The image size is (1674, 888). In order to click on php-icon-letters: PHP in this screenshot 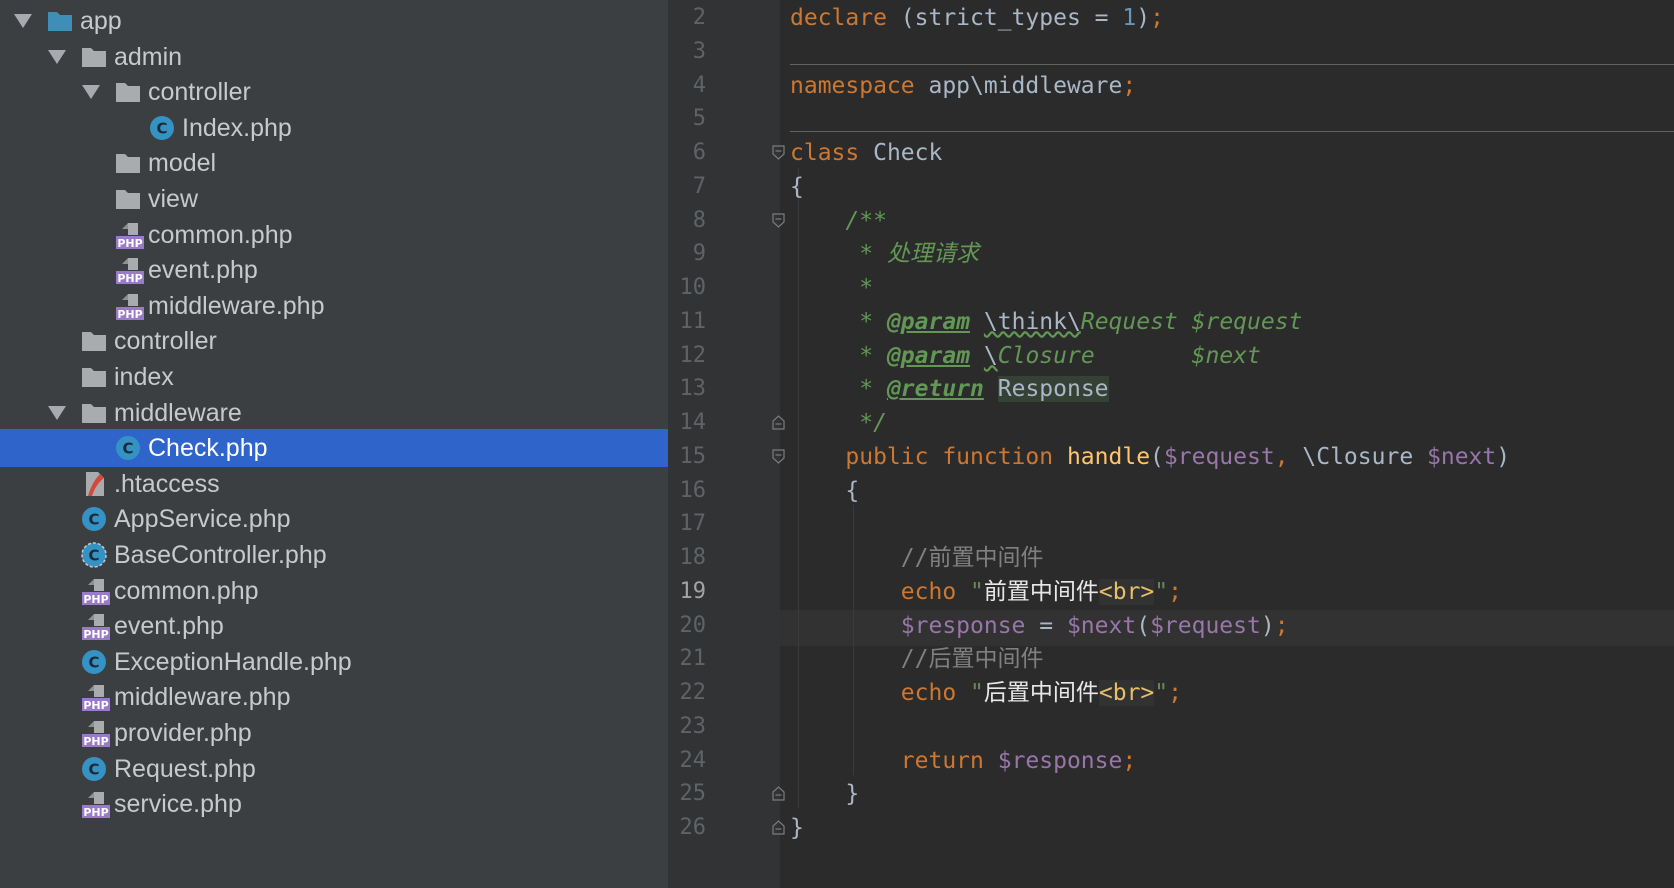, I will do `click(129, 278)`.